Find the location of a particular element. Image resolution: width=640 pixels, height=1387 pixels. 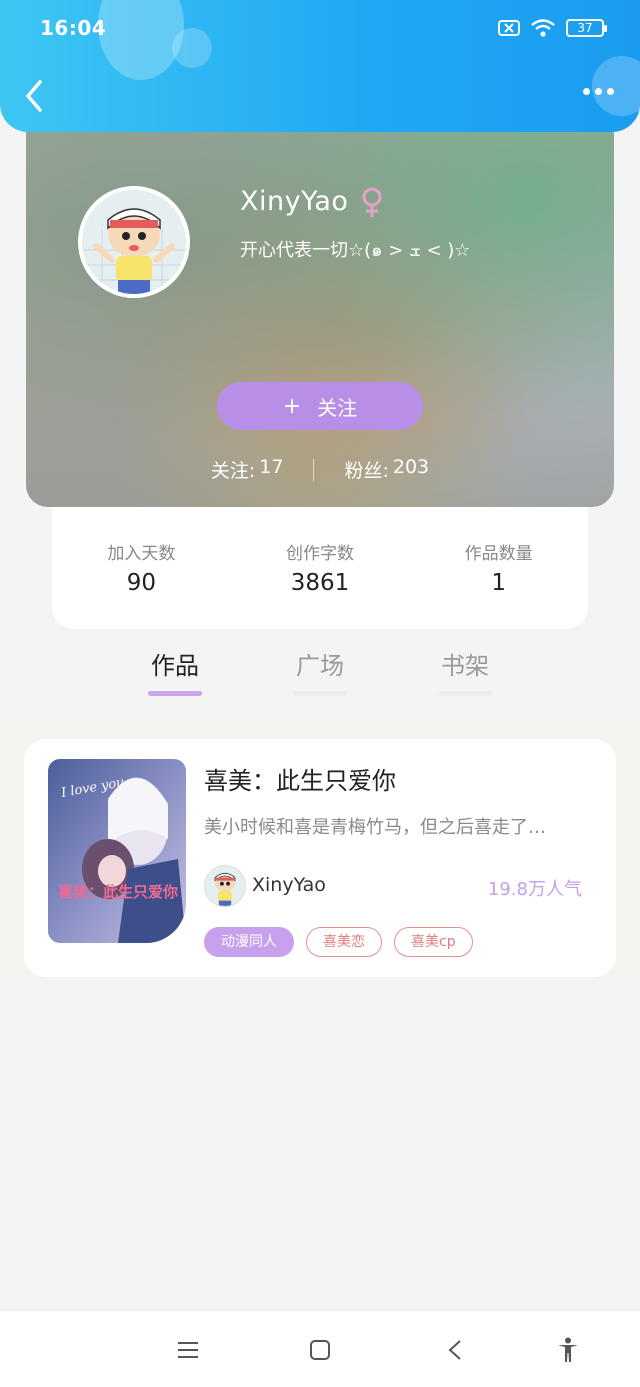

tag-list: 动漫同人 喜美恋 喜美cp is located at coordinates (338, 942).